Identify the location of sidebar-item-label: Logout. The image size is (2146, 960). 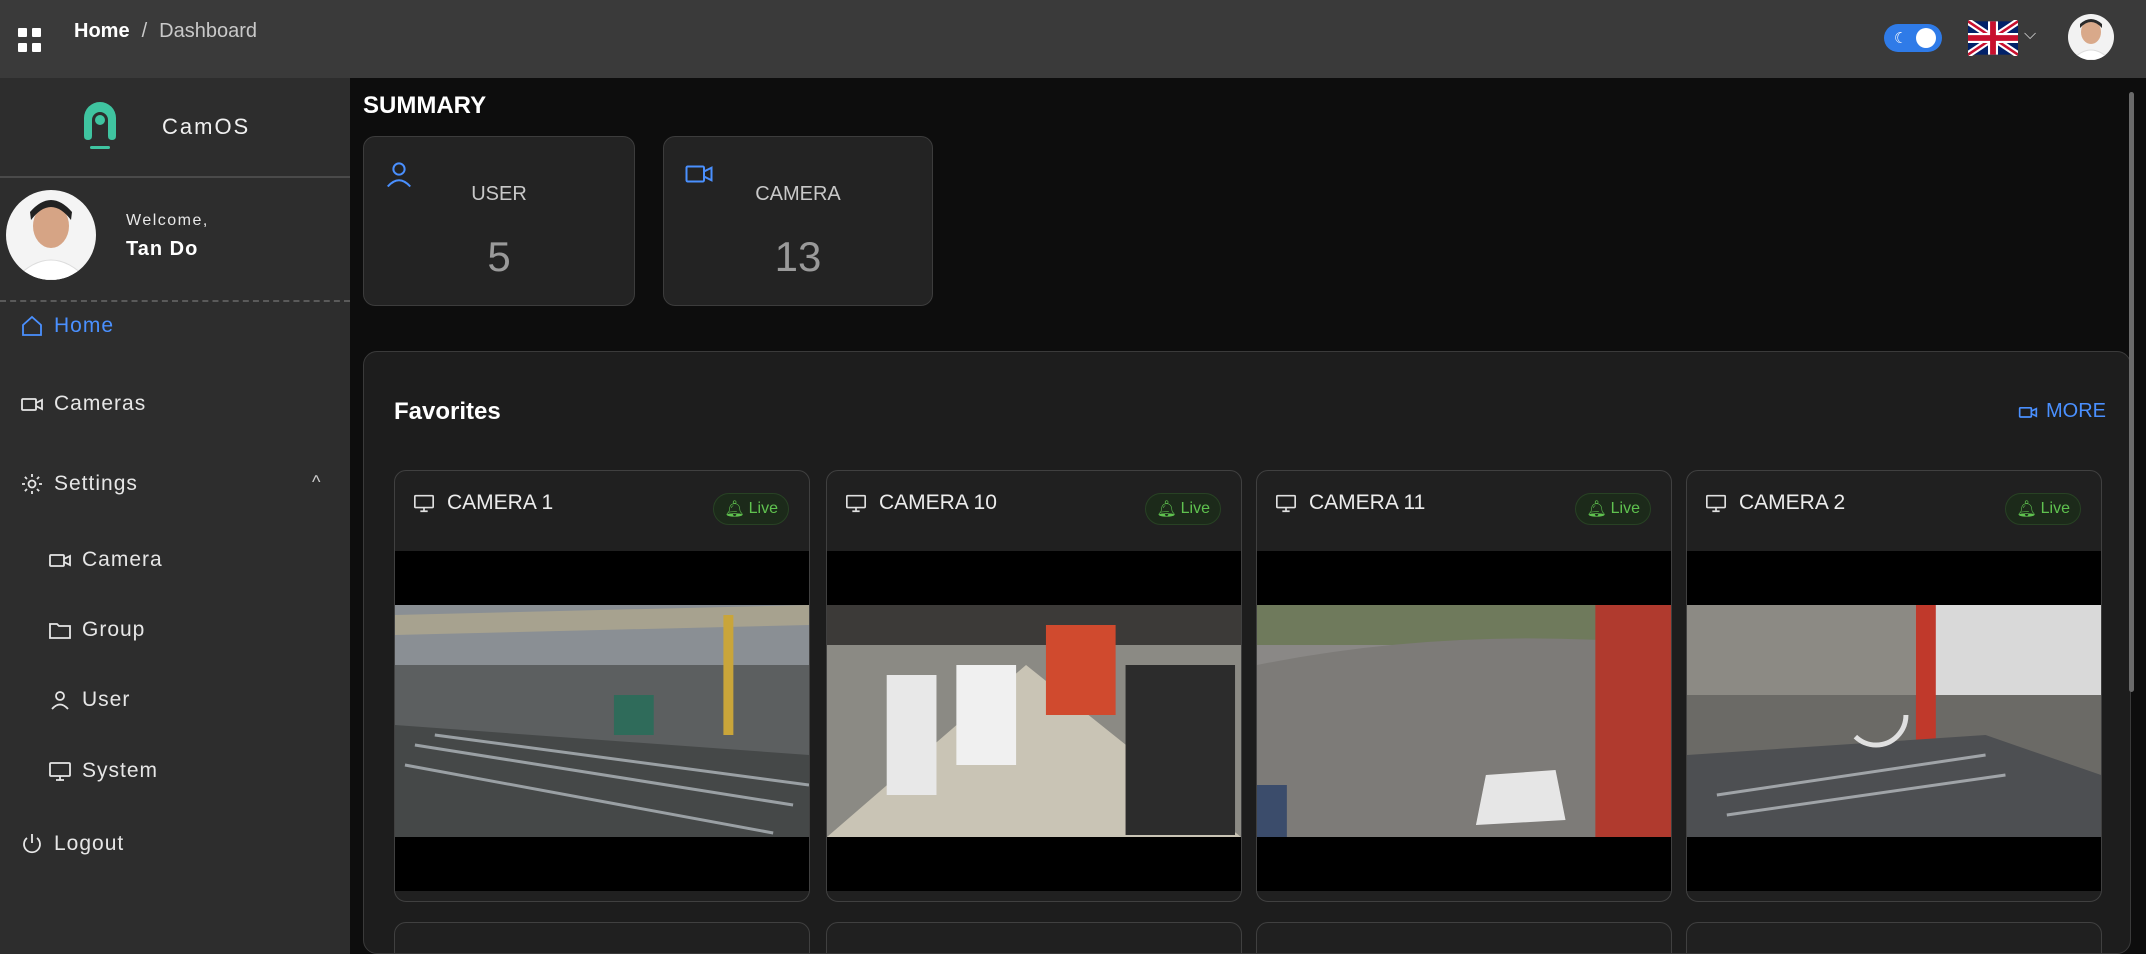
(89, 843).